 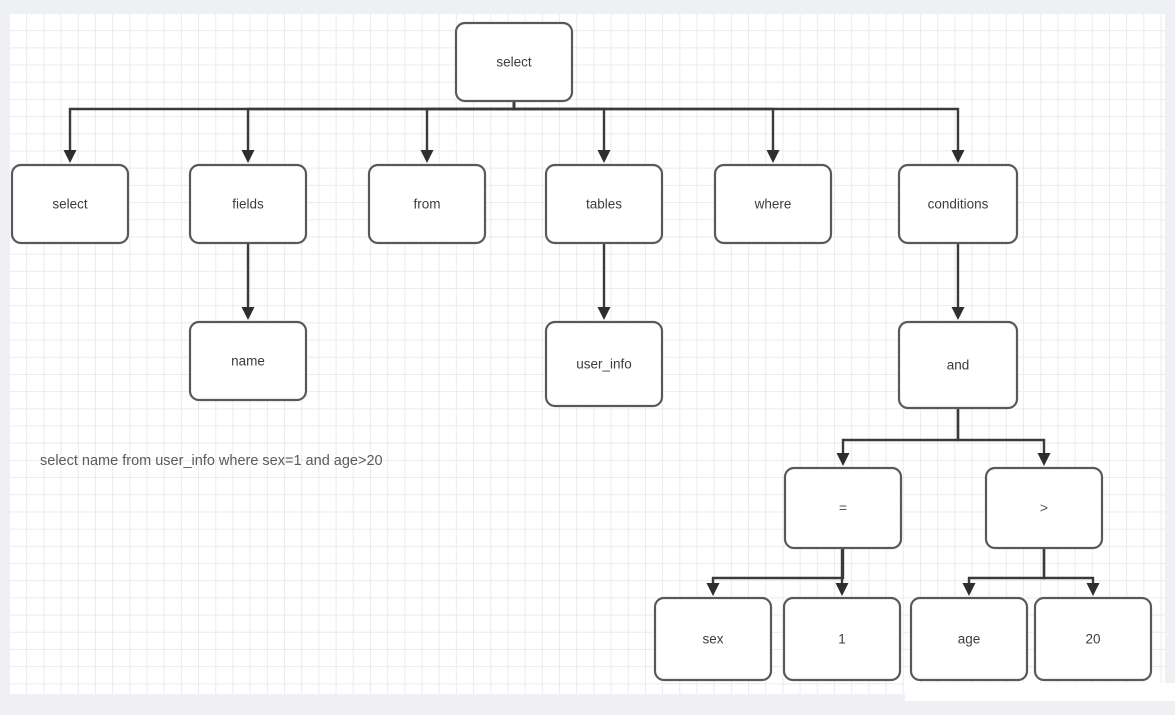 I want to click on edge-root-to-conditions, so click(x=738, y=132).